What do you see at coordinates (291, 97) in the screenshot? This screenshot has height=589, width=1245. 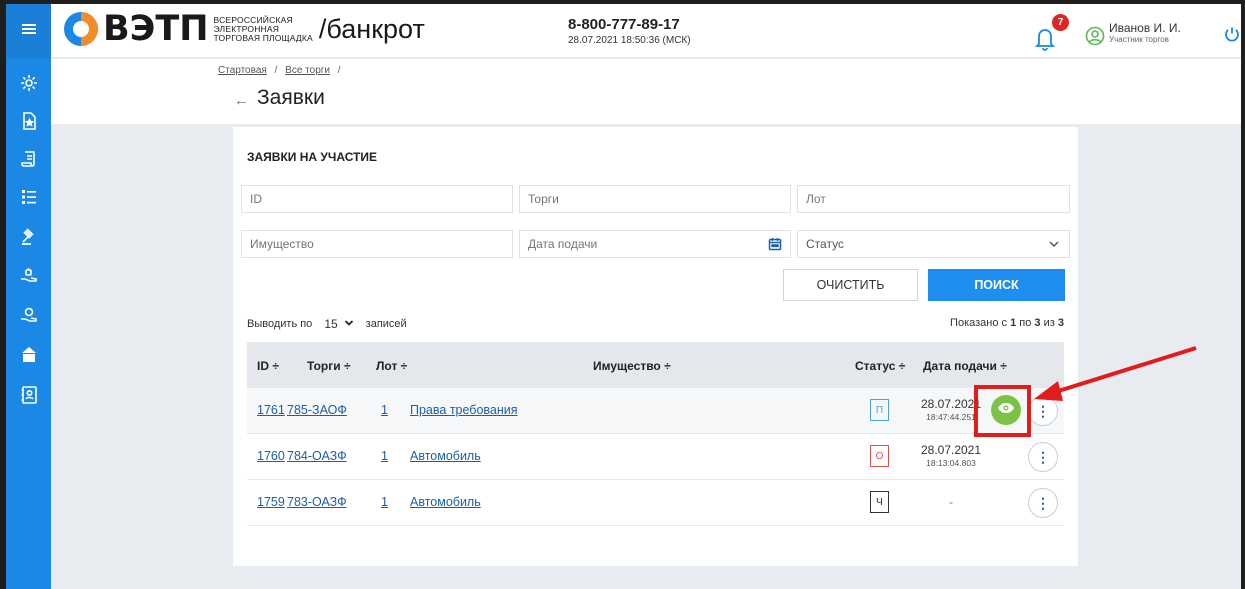 I see `page-title: Заявки` at bounding box center [291, 97].